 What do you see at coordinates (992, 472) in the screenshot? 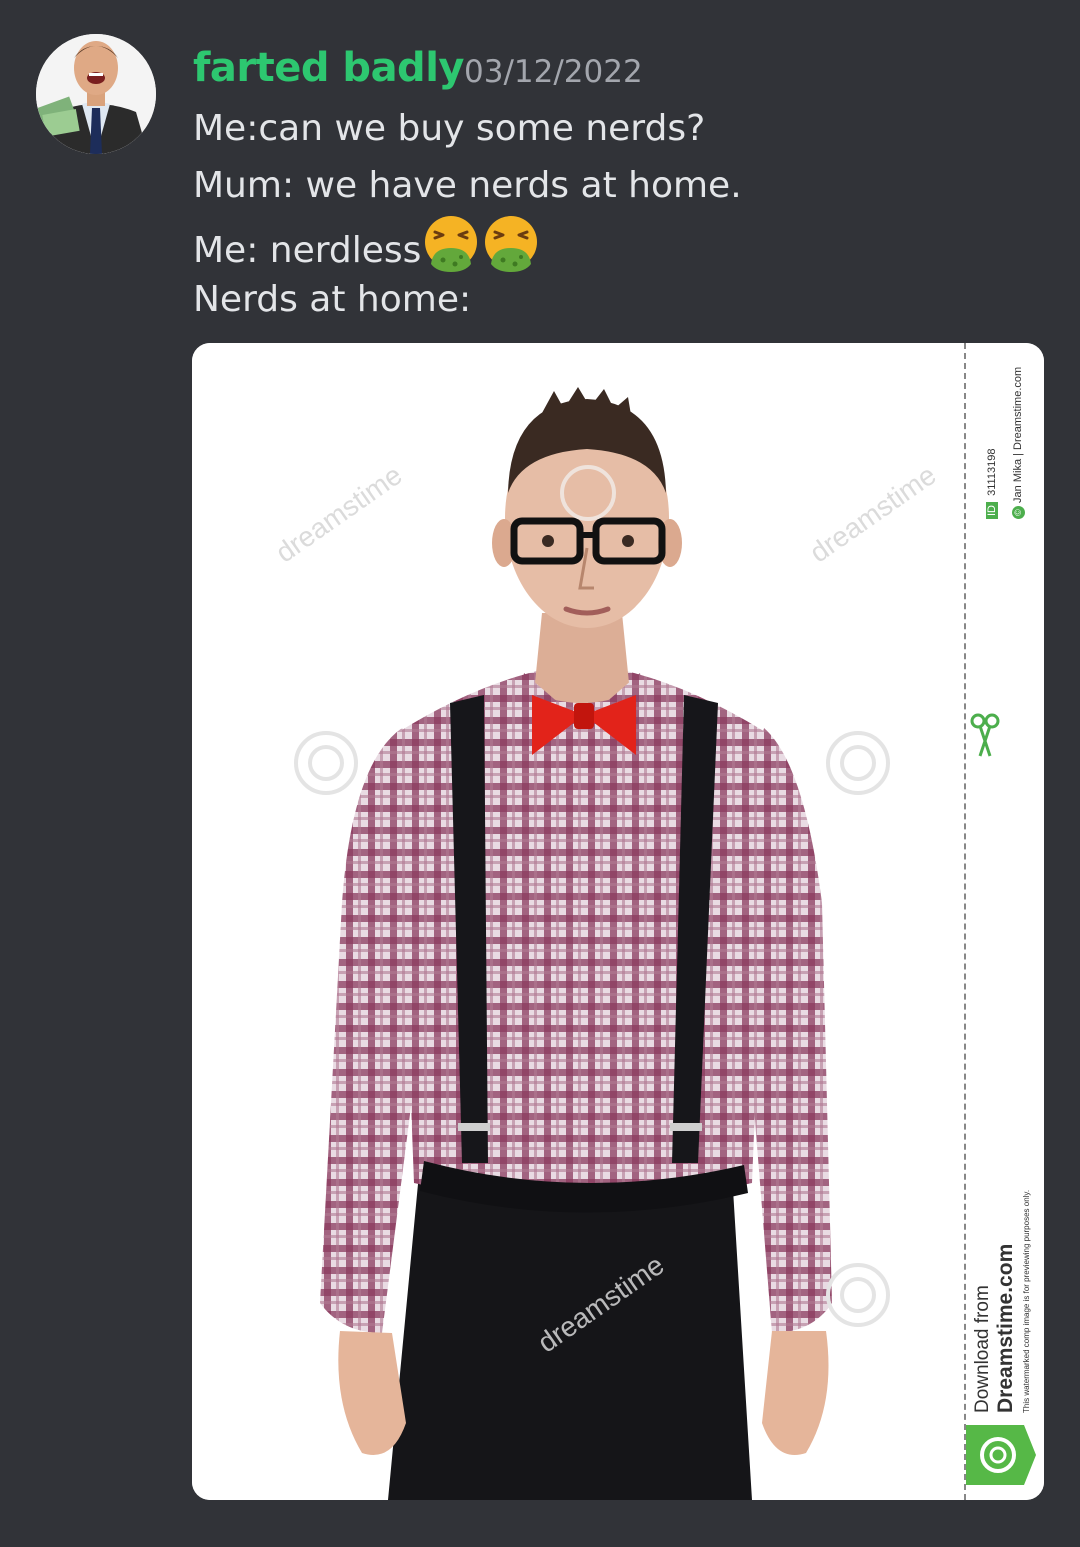
I see `image-id: 31113198` at bounding box center [992, 472].